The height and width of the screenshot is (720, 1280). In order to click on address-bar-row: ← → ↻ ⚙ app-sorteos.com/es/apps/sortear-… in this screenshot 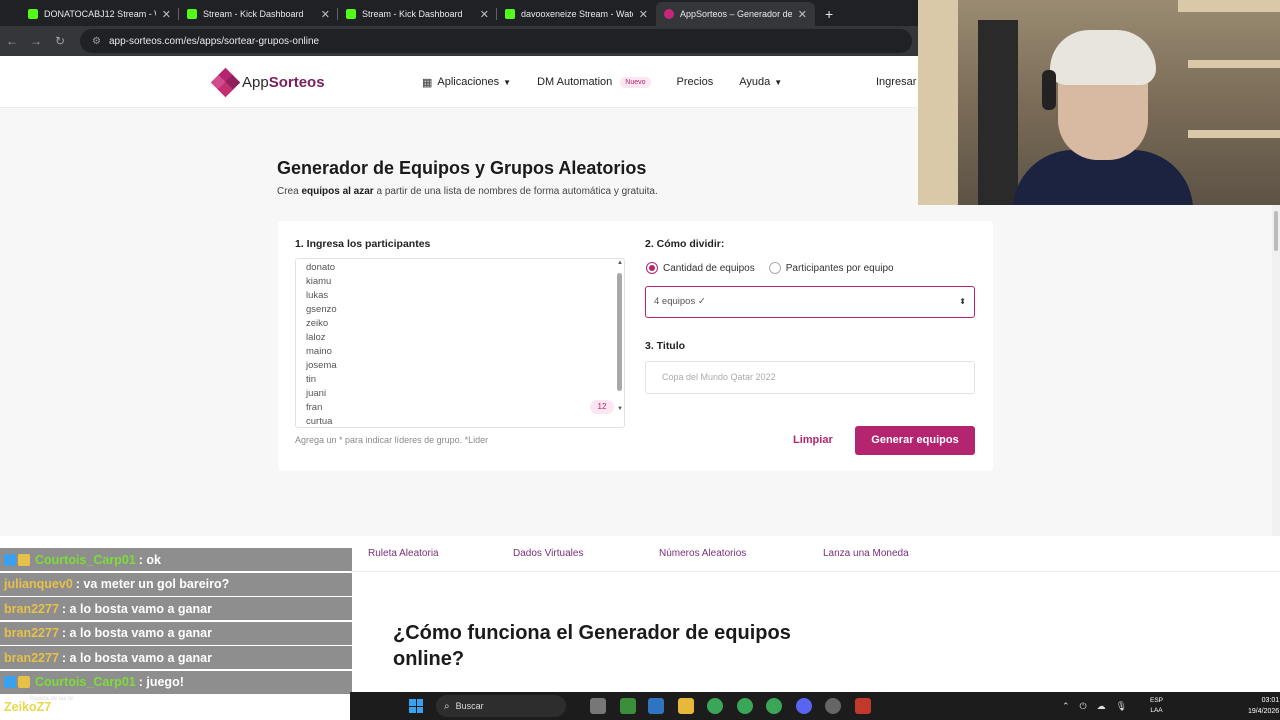, I will do `click(460, 41)`.